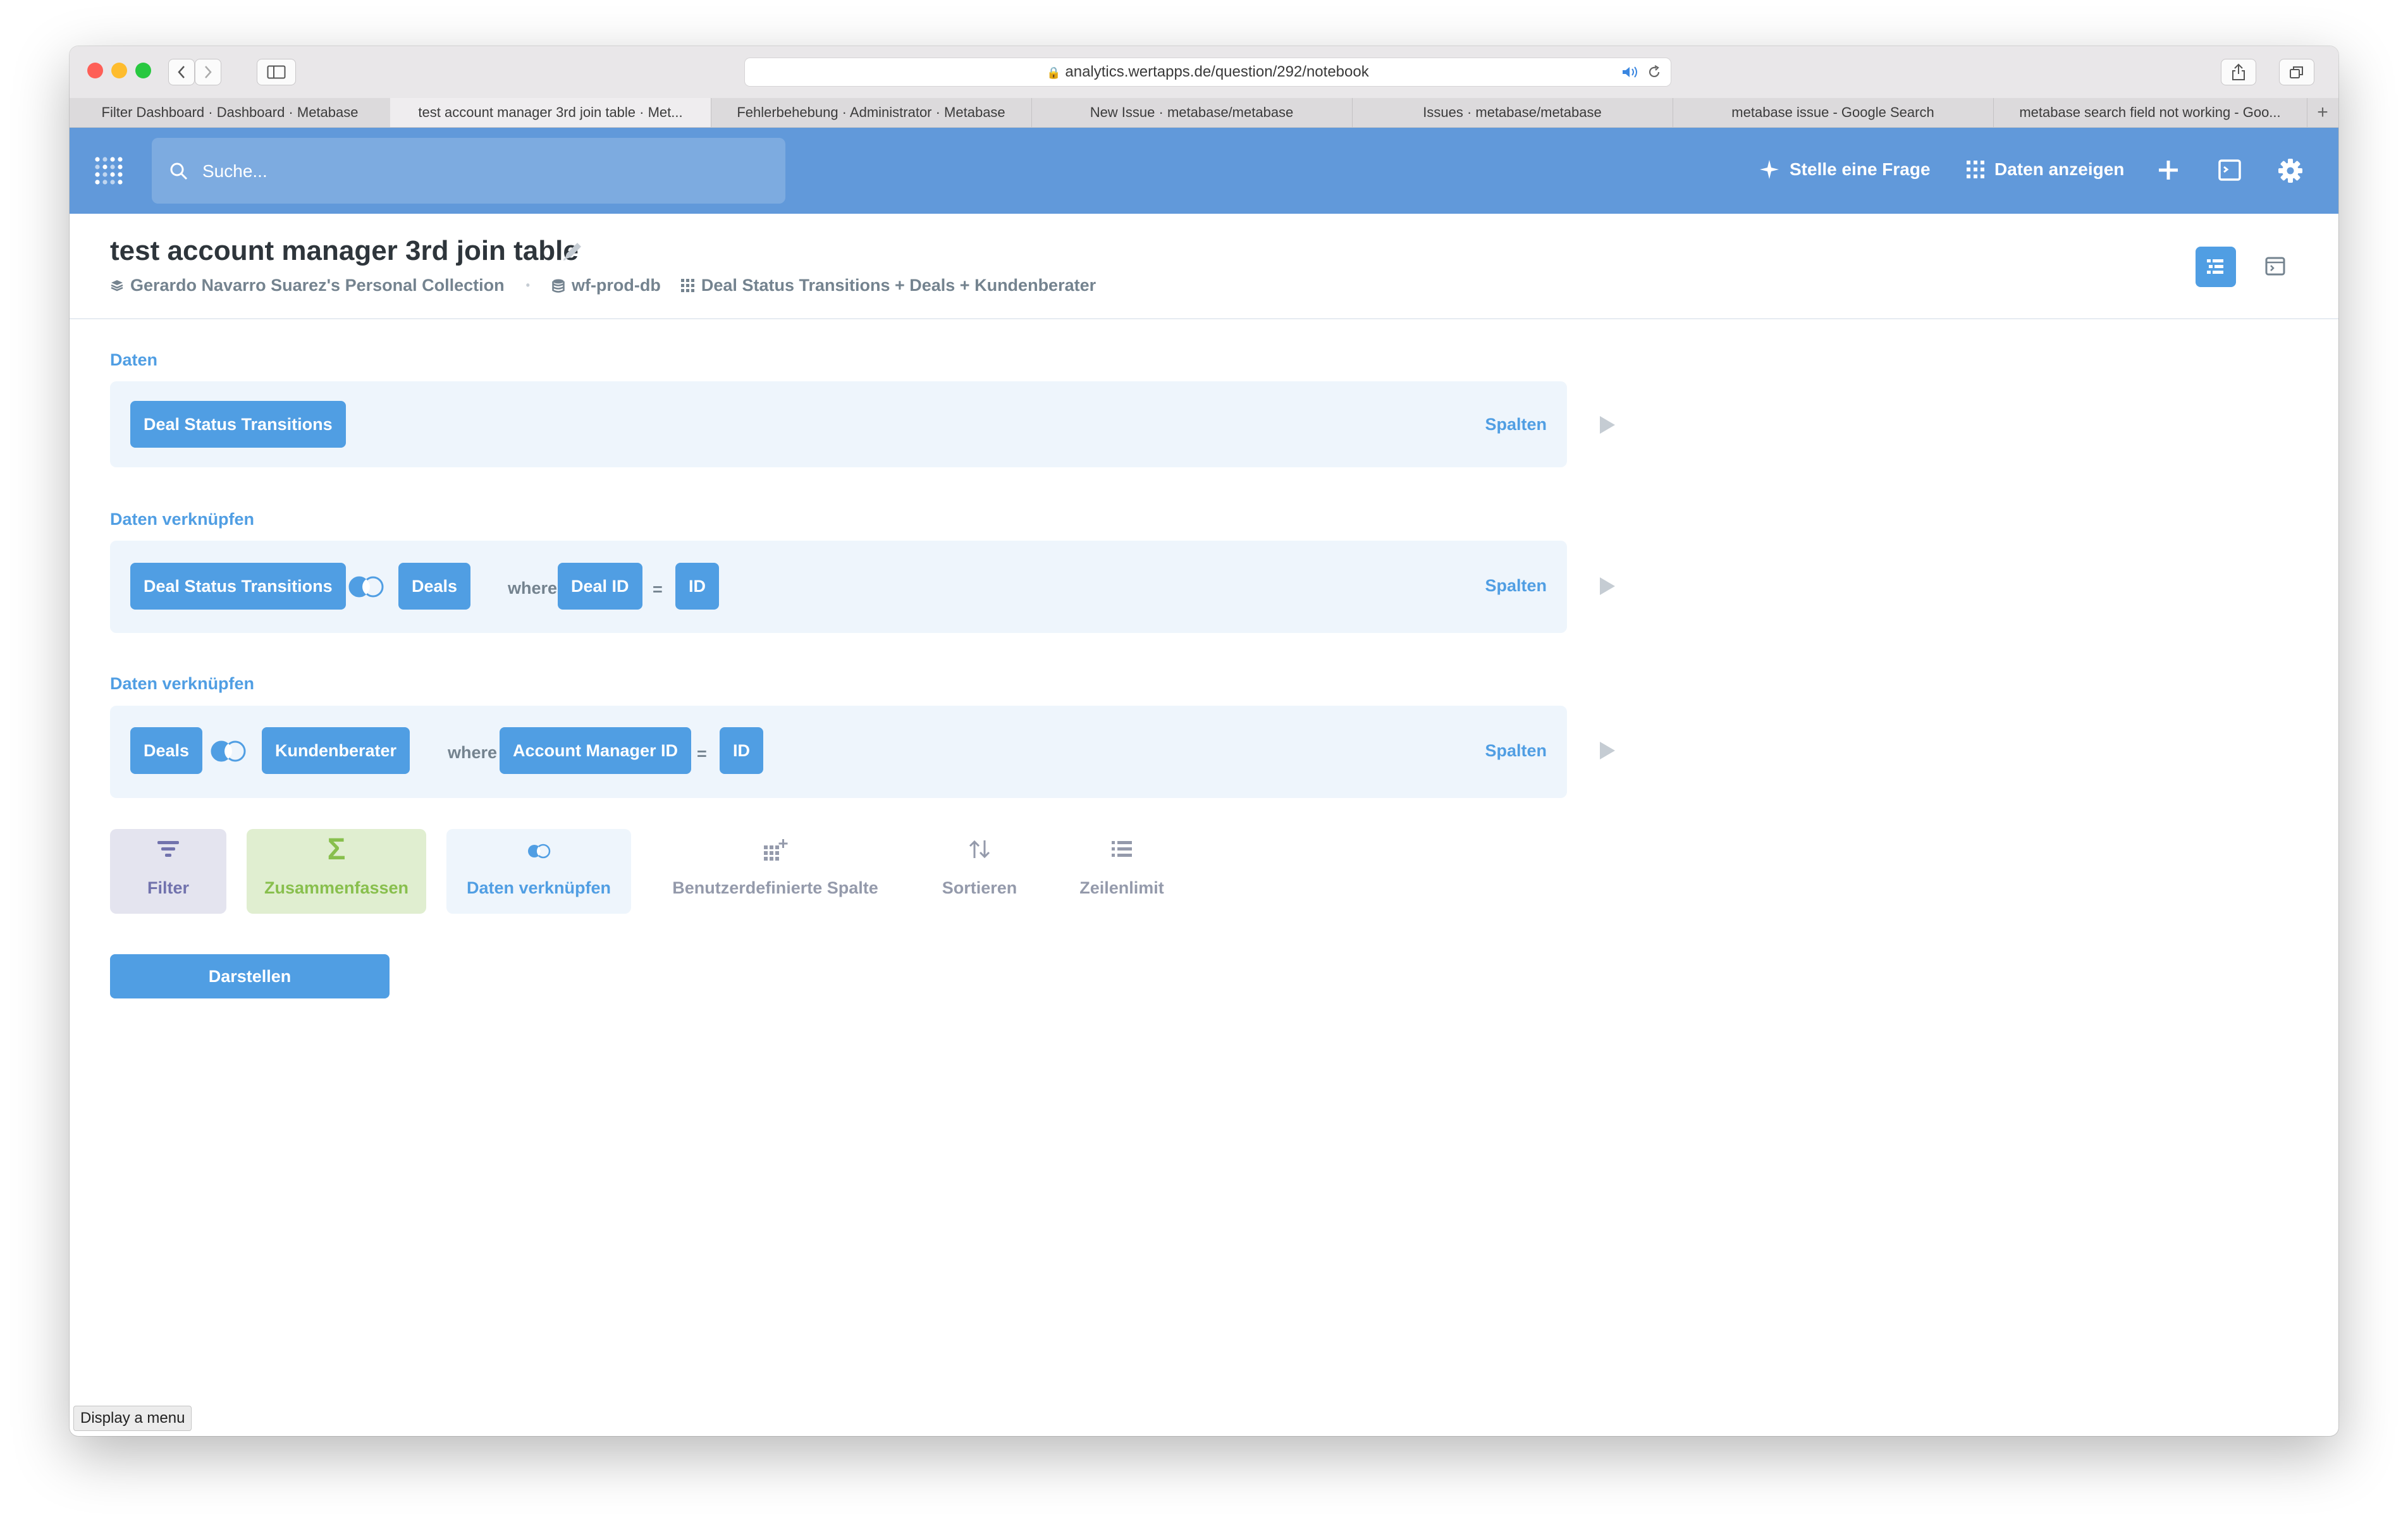 This screenshot has width=2408, height=1529. Describe the element at coordinates (687, 285) in the screenshot. I see `table-icon` at that location.